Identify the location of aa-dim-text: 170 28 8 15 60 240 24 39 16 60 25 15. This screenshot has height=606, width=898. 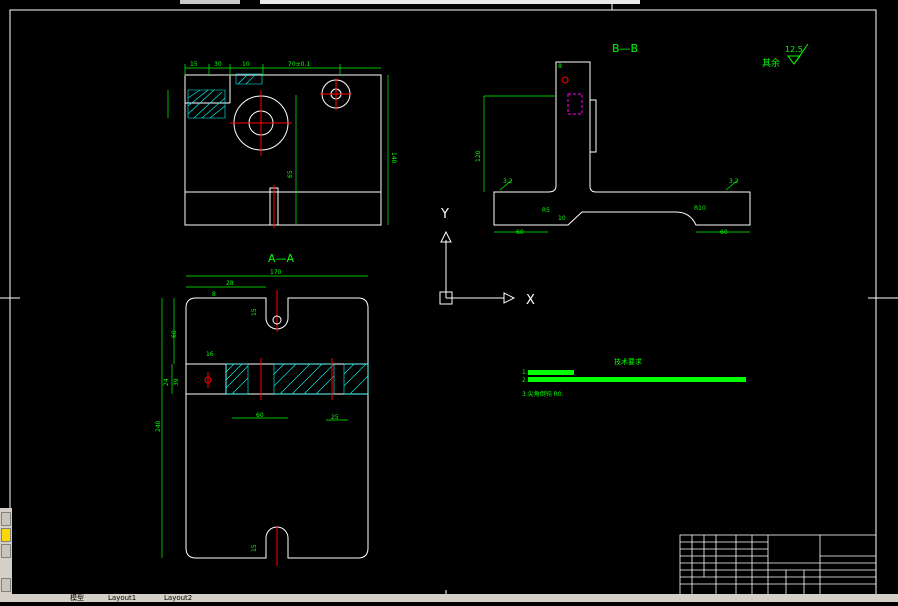
(247, 410).